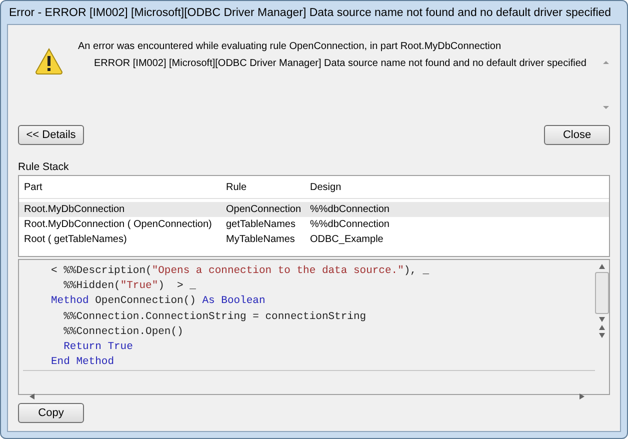 The height and width of the screenshot is (439, 628). Describe the element at coordinates (123, 332) in the screenshot. I see `code-line: %%Connection.Open()` at that location.